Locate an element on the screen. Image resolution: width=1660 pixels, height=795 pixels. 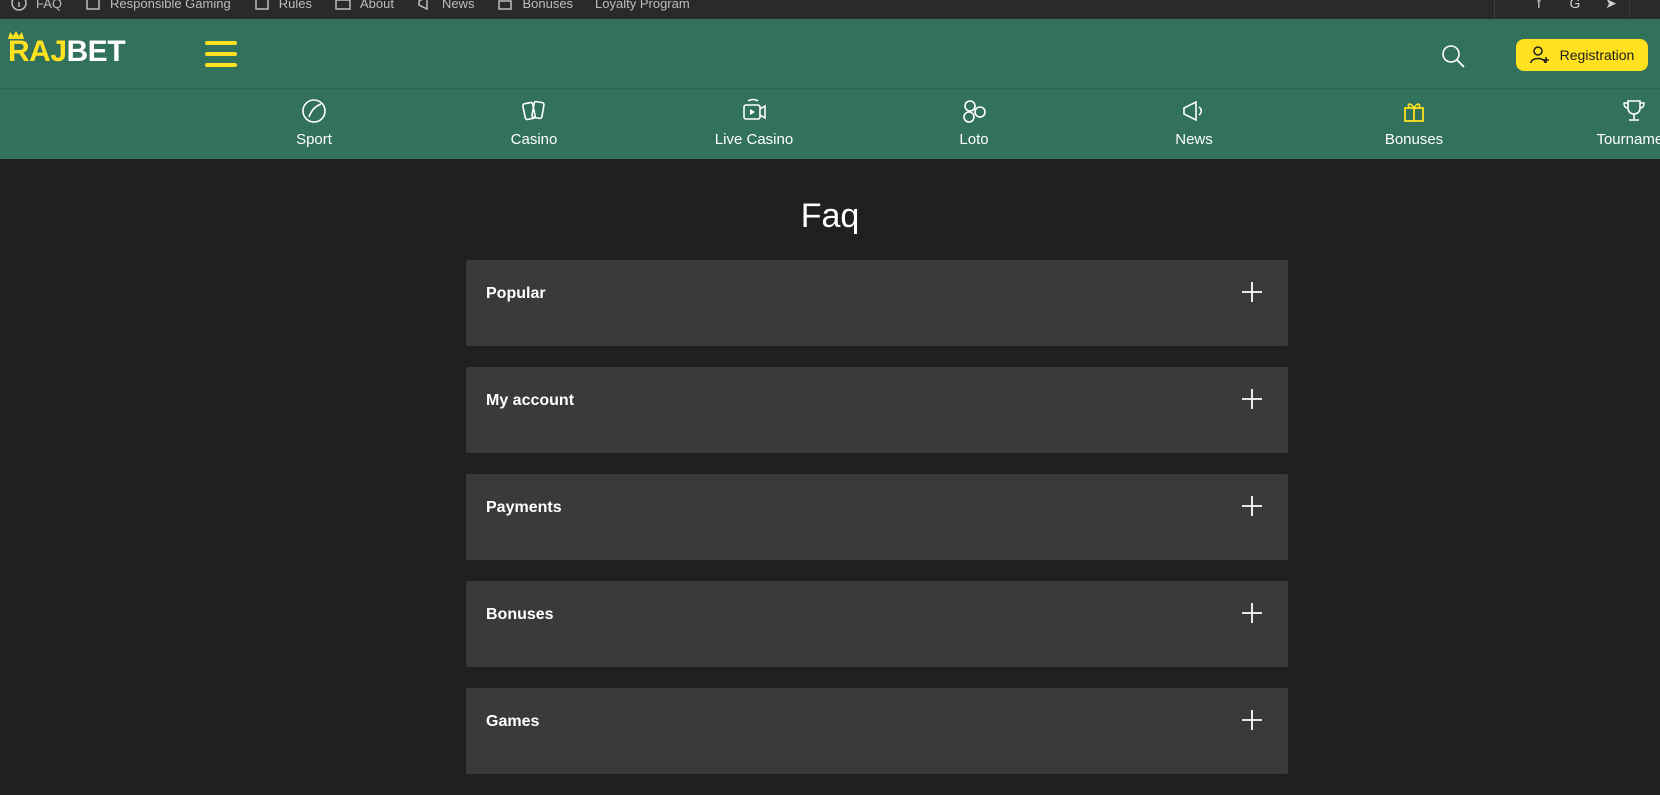
social-links: f G ➤ is located at coordinates (1566, 6).